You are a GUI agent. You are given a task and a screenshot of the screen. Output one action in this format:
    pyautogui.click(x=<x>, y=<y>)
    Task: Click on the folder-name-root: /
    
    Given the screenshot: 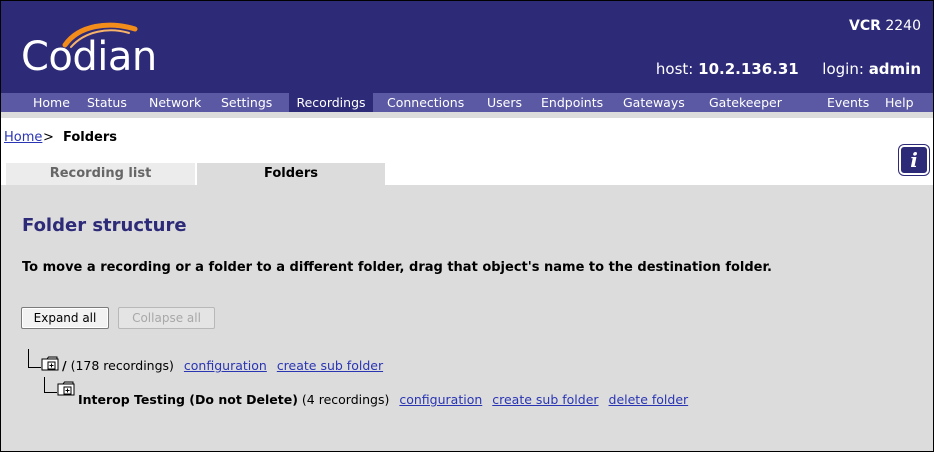 What is the action you would take?
    pyautogui.click(x=64, y=365)
    